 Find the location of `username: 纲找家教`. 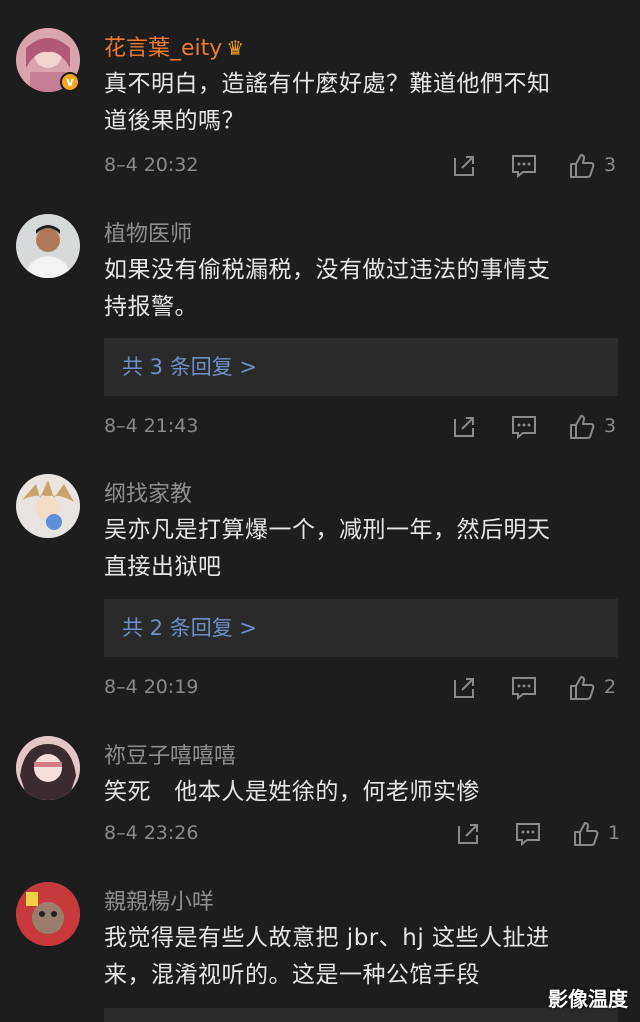

username: 纲找家教 is located at coordinates (148, 492).